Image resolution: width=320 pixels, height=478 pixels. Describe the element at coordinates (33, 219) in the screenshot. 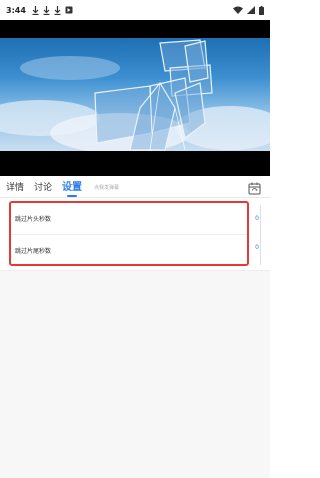

I see `skip-intro-label: 跳过片头秒数` at that location.